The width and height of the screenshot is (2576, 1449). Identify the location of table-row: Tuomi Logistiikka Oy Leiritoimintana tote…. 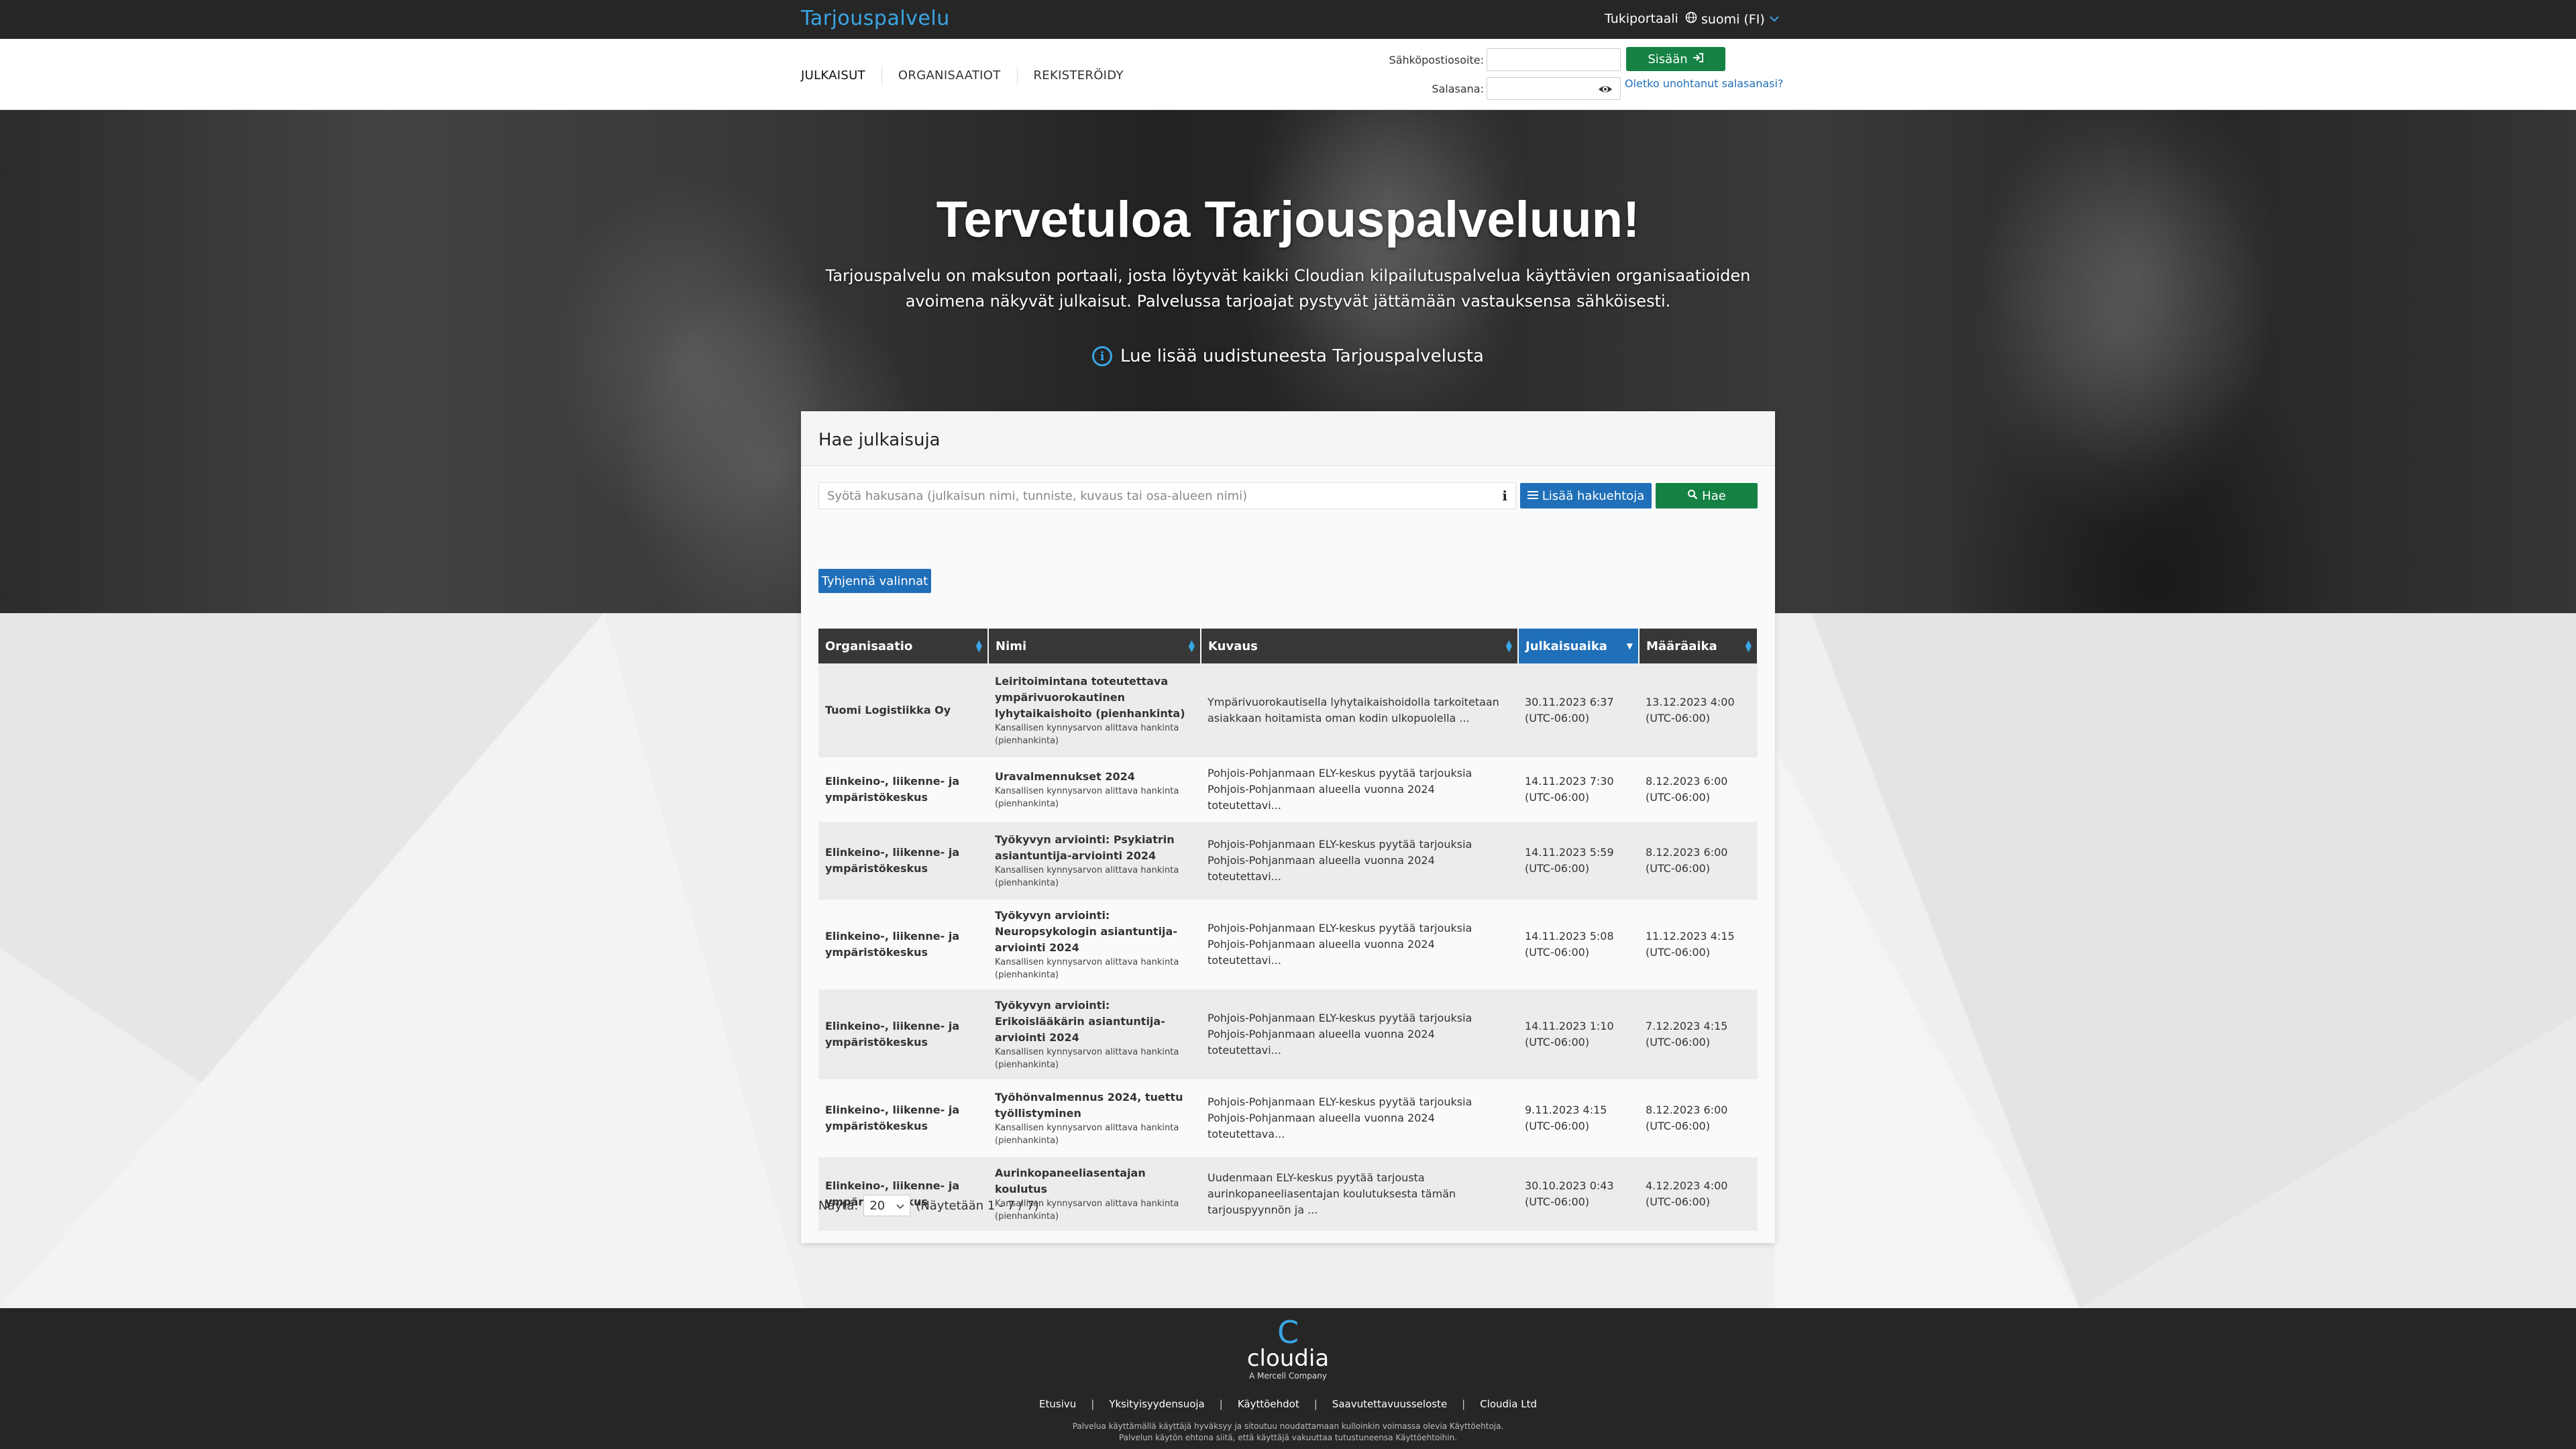
(1288, 710).